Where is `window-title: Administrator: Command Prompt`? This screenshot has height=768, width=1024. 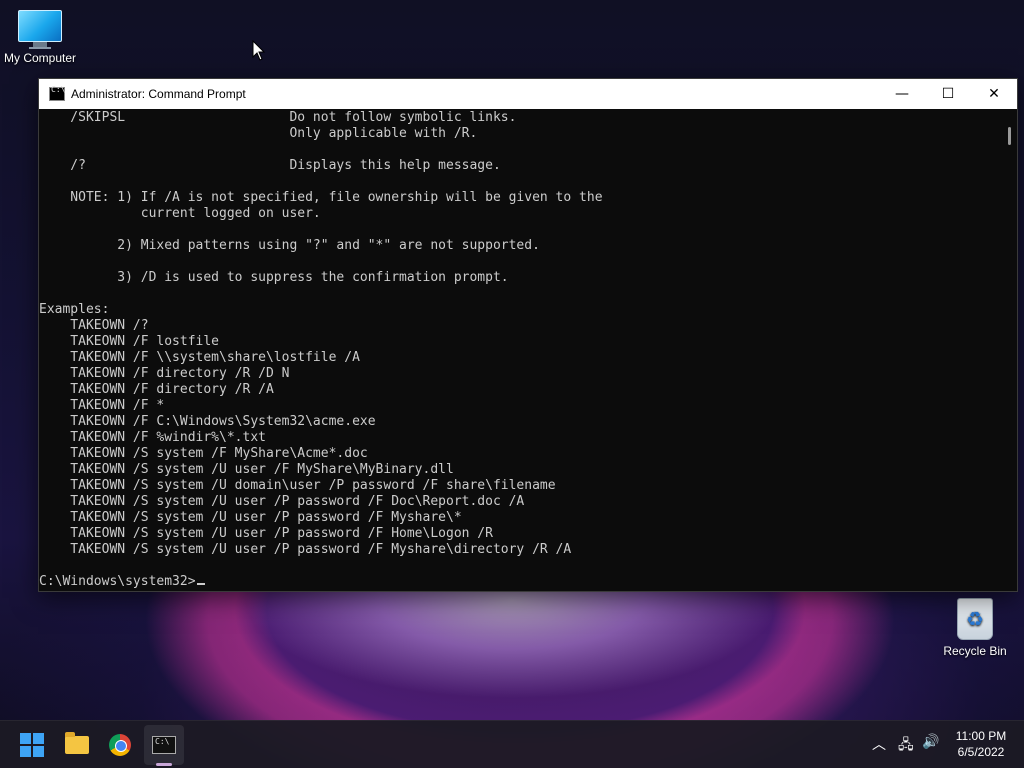 window-title: Administrator: Command Prompt is located at coordinates (158, 94).